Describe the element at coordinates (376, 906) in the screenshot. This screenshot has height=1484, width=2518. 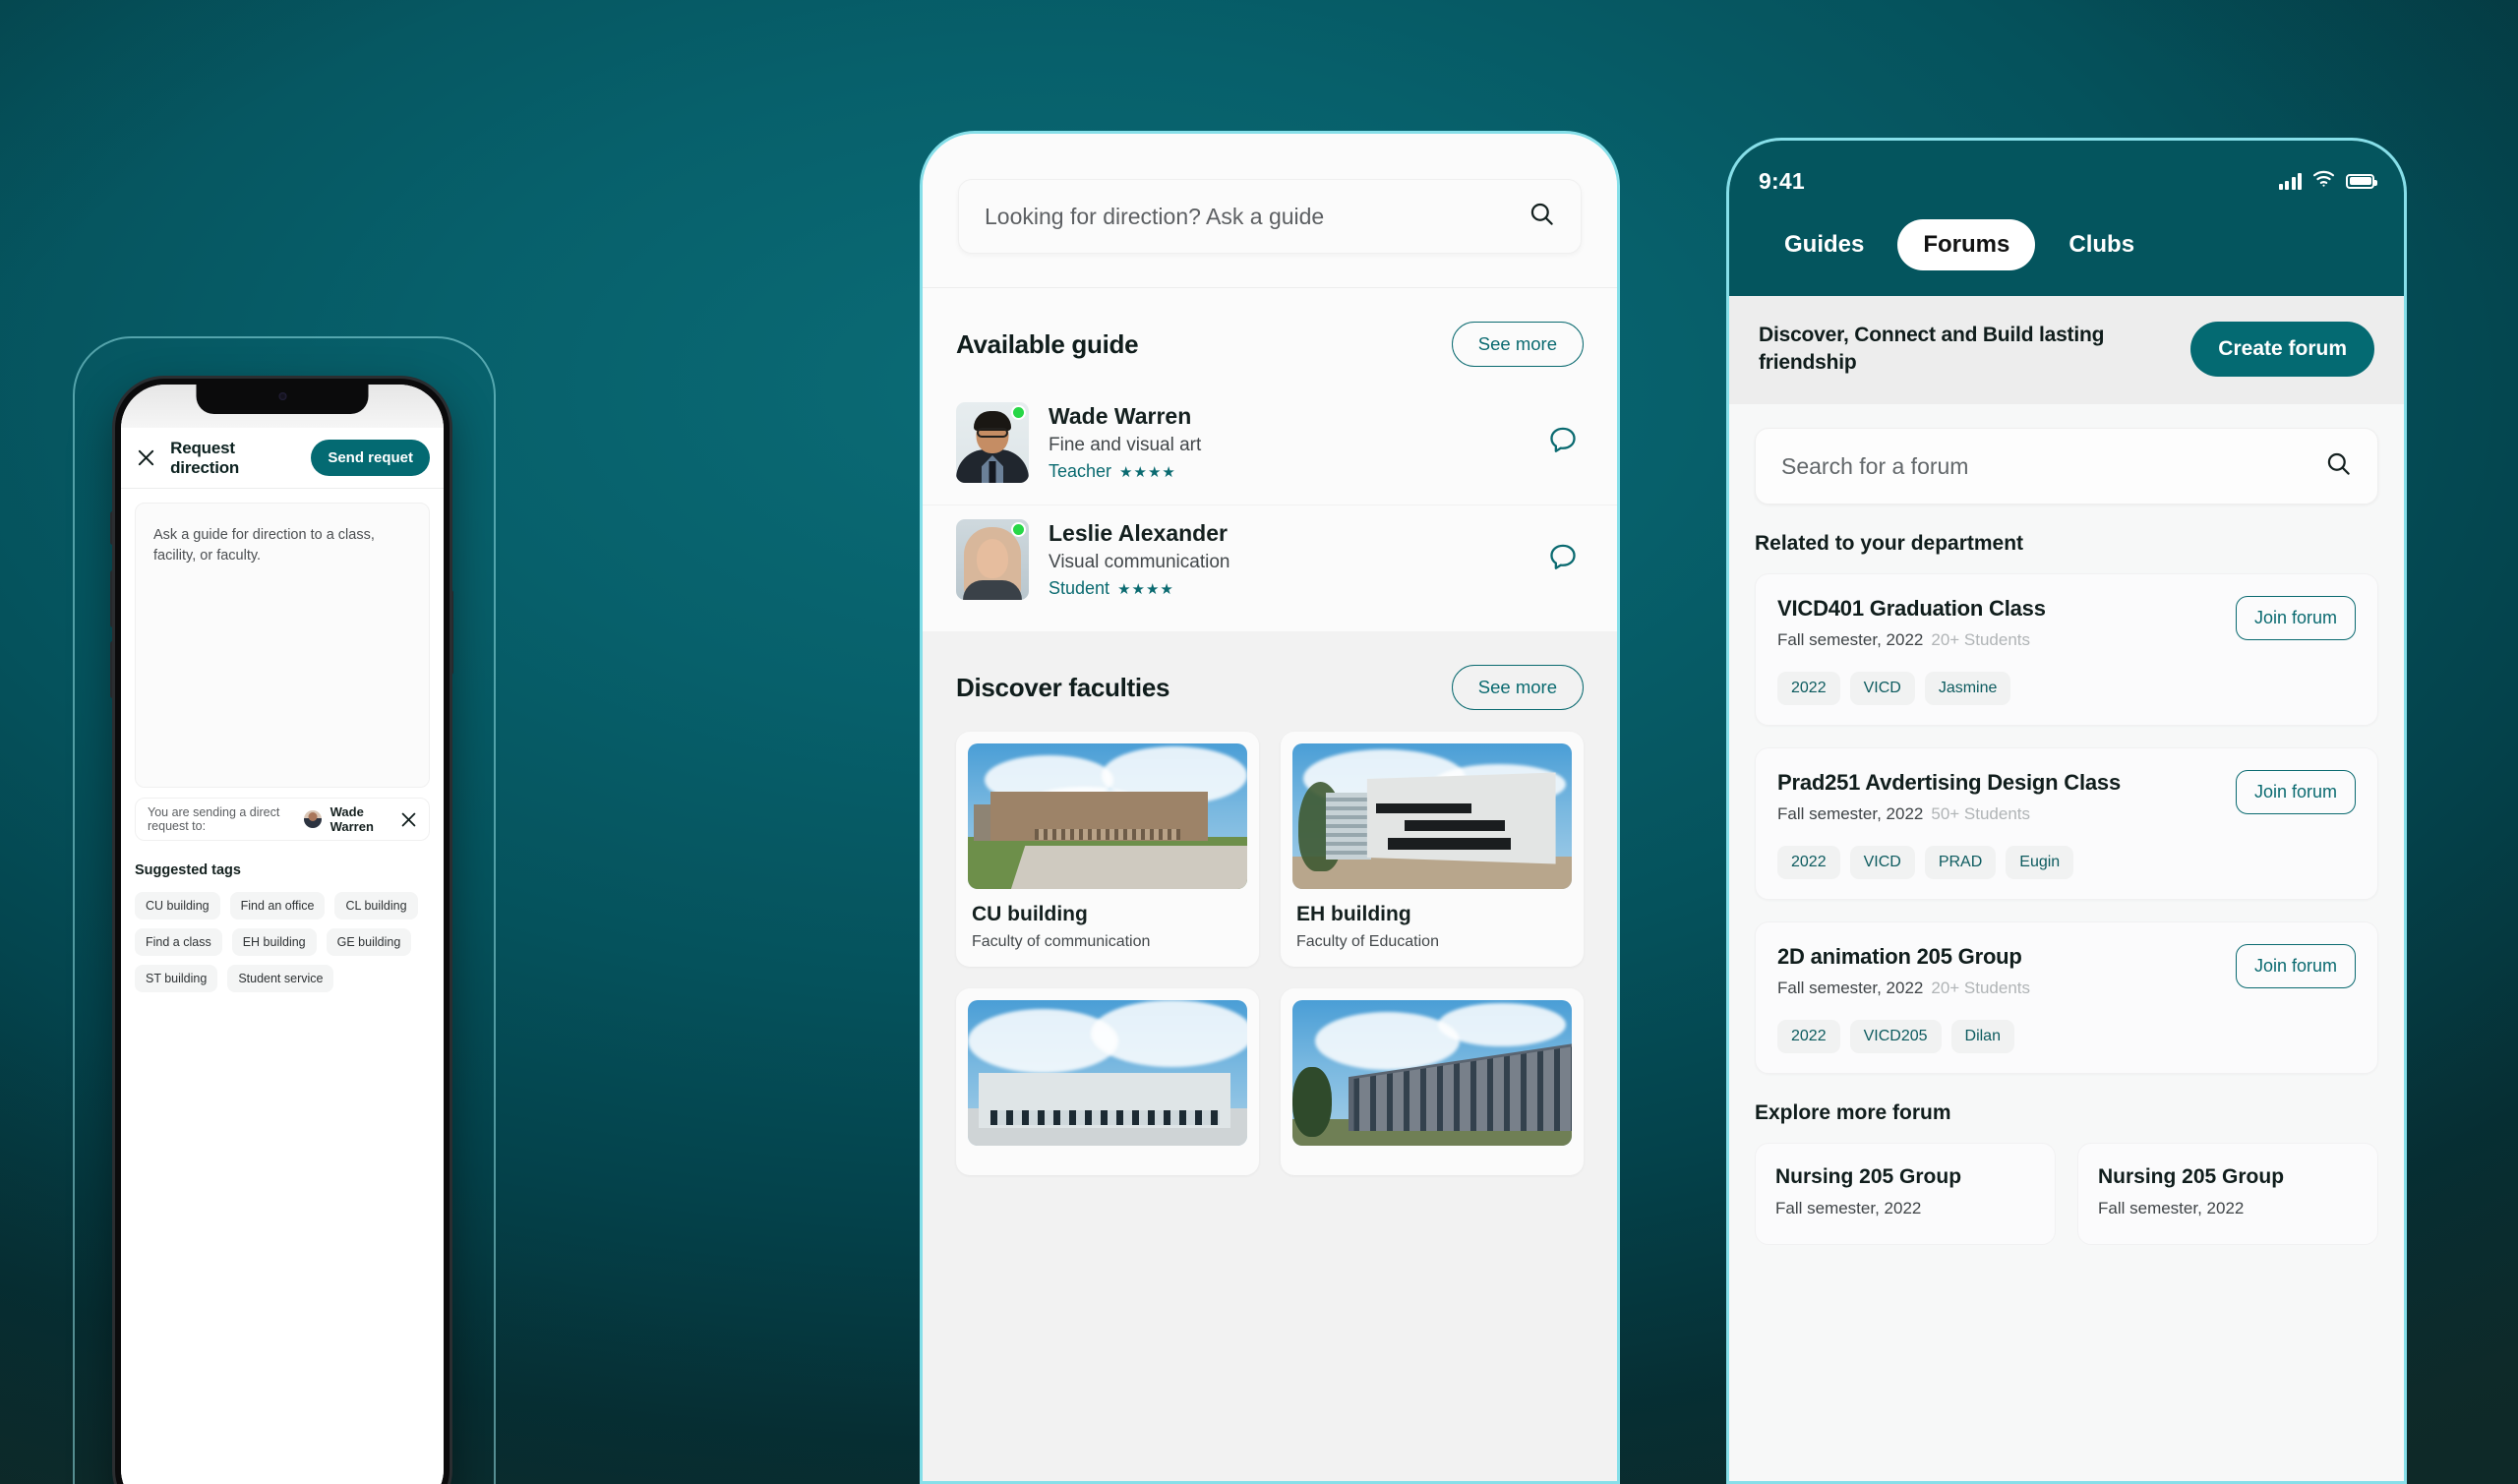
I see `tag-chip: CL building` at that location.